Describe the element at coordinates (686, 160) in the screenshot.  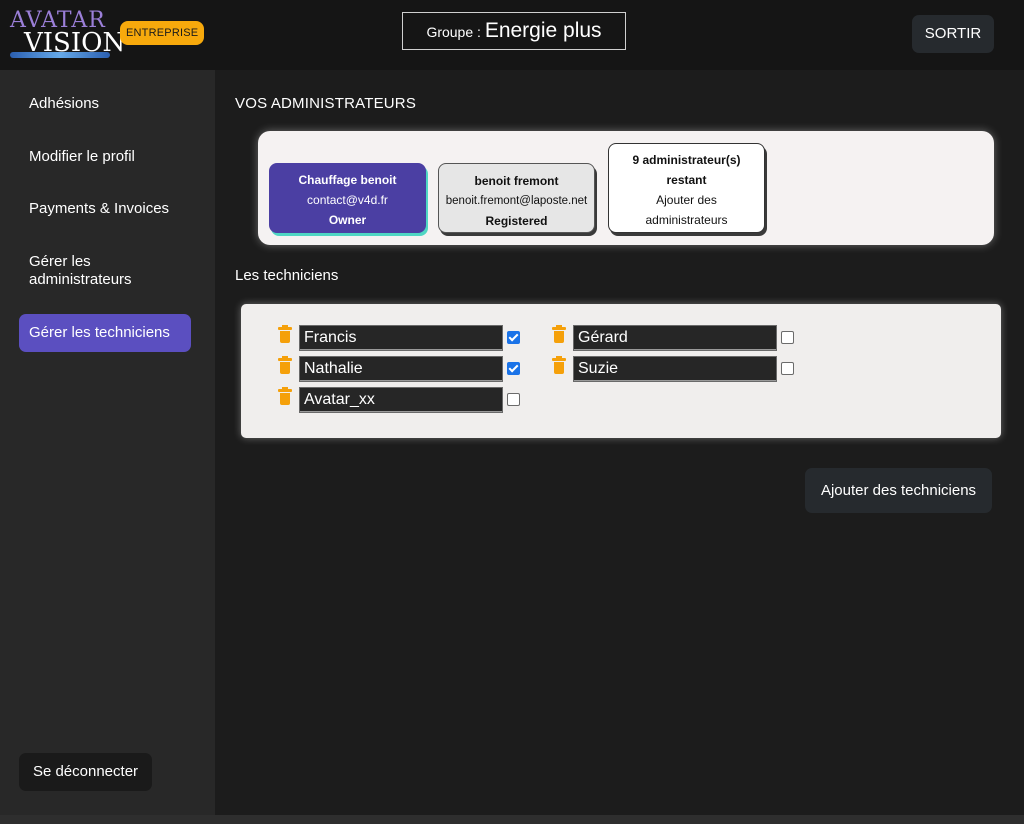
I see `remaining-count: 9 administrateur(s)` at that location.